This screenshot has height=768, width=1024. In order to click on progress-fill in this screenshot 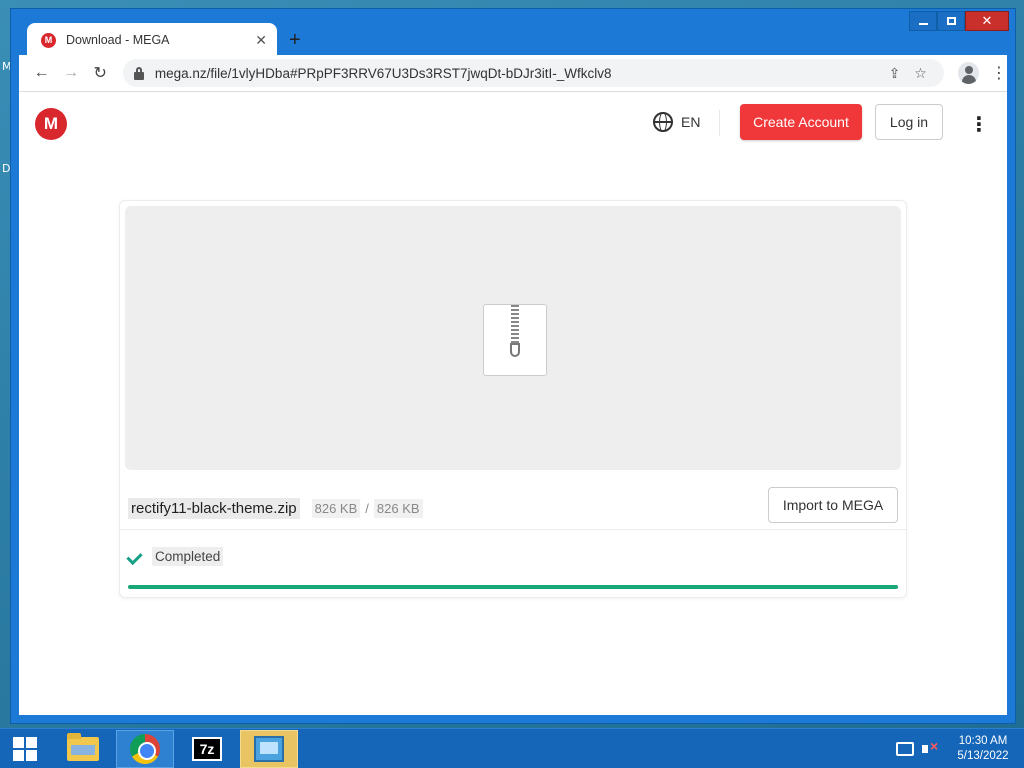, I will do `click(513, 587)`.